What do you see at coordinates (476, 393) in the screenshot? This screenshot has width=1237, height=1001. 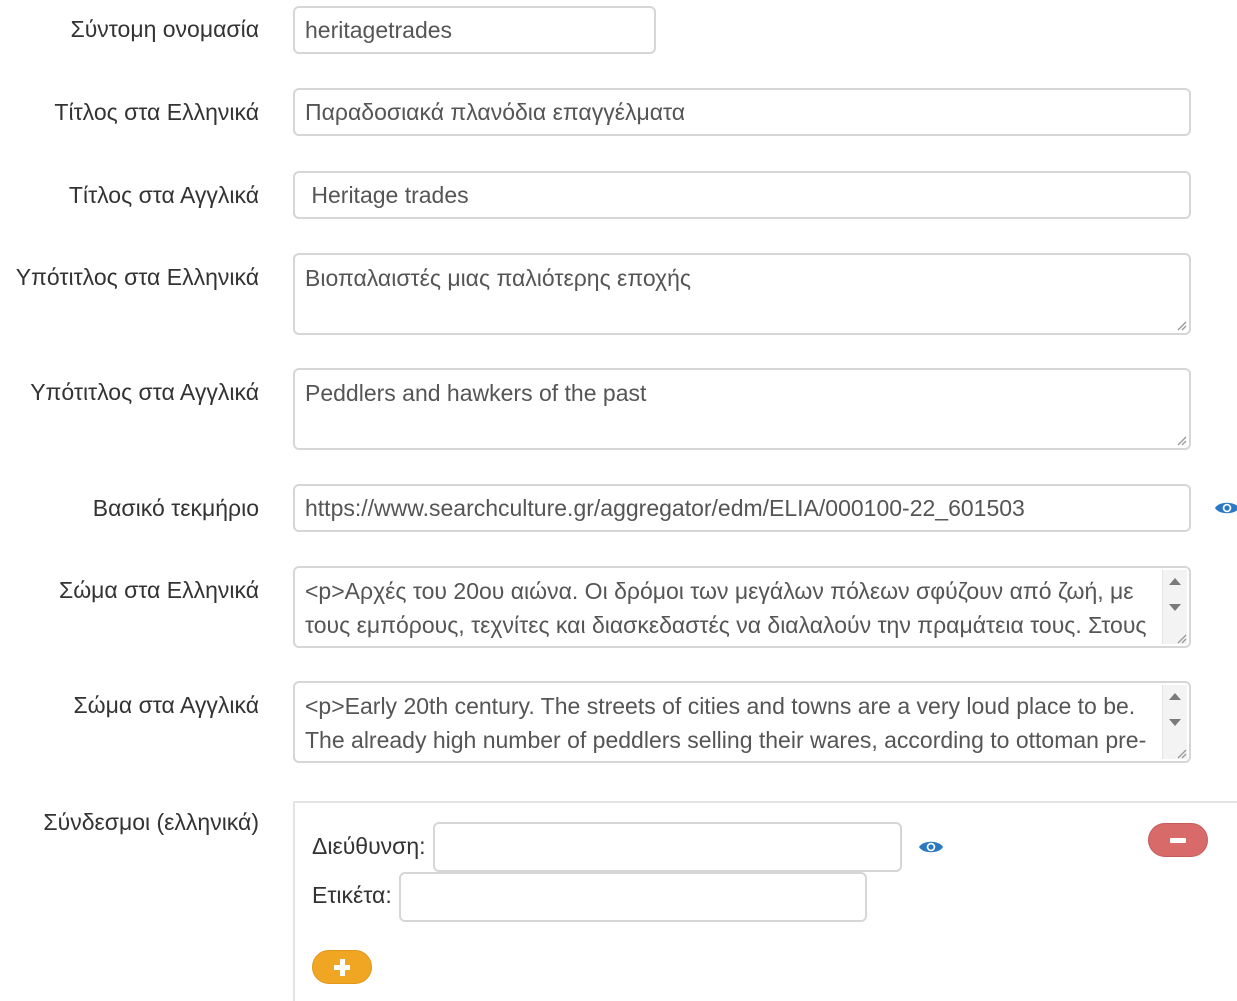 I see `subtitle-en-text: Peddlers and hawkers of the past` at bounding box center [476, 393].